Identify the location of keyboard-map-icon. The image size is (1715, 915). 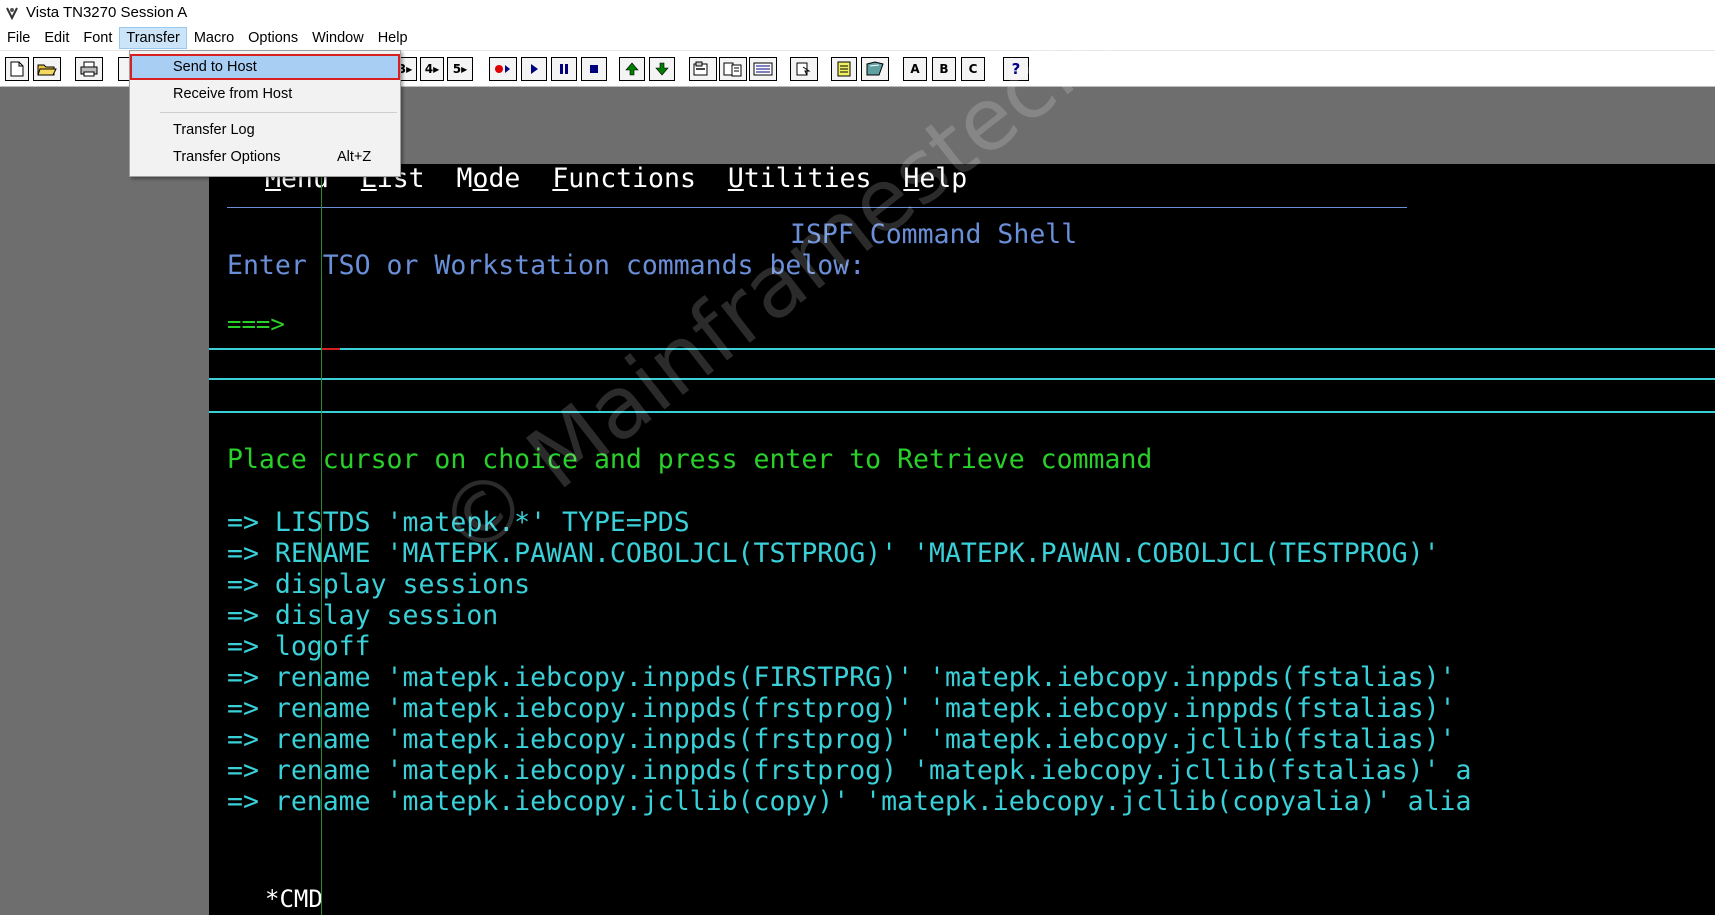
(763, 69).